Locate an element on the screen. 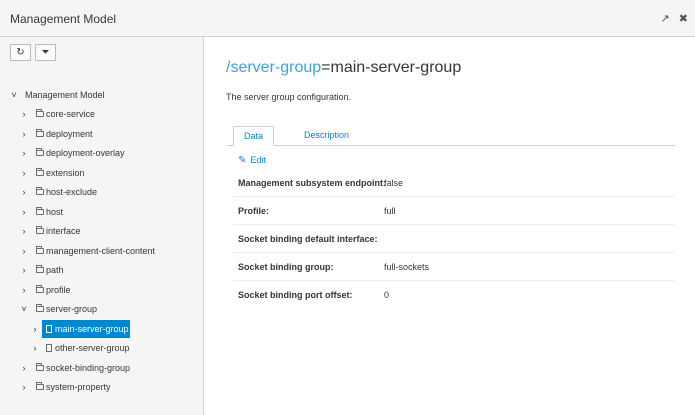  attribute-key: Profile: is located at coordinates (254, 211).